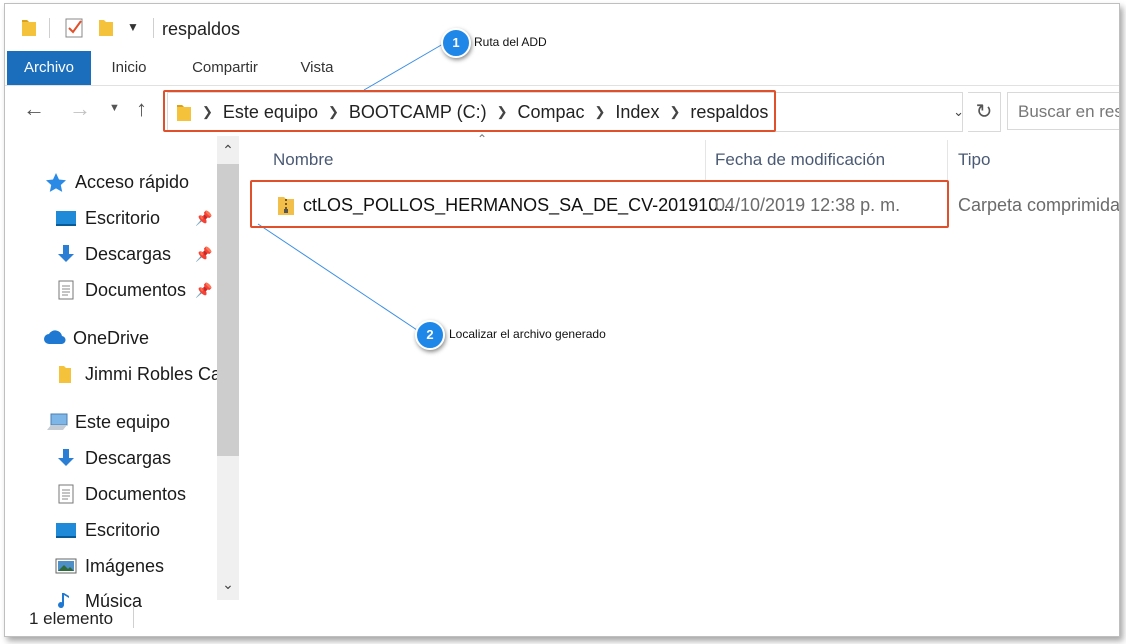  What do you see at coordinates (599, 204) in the screenshot?
I see `file-highlight-box` at bounding box center [599, 204].